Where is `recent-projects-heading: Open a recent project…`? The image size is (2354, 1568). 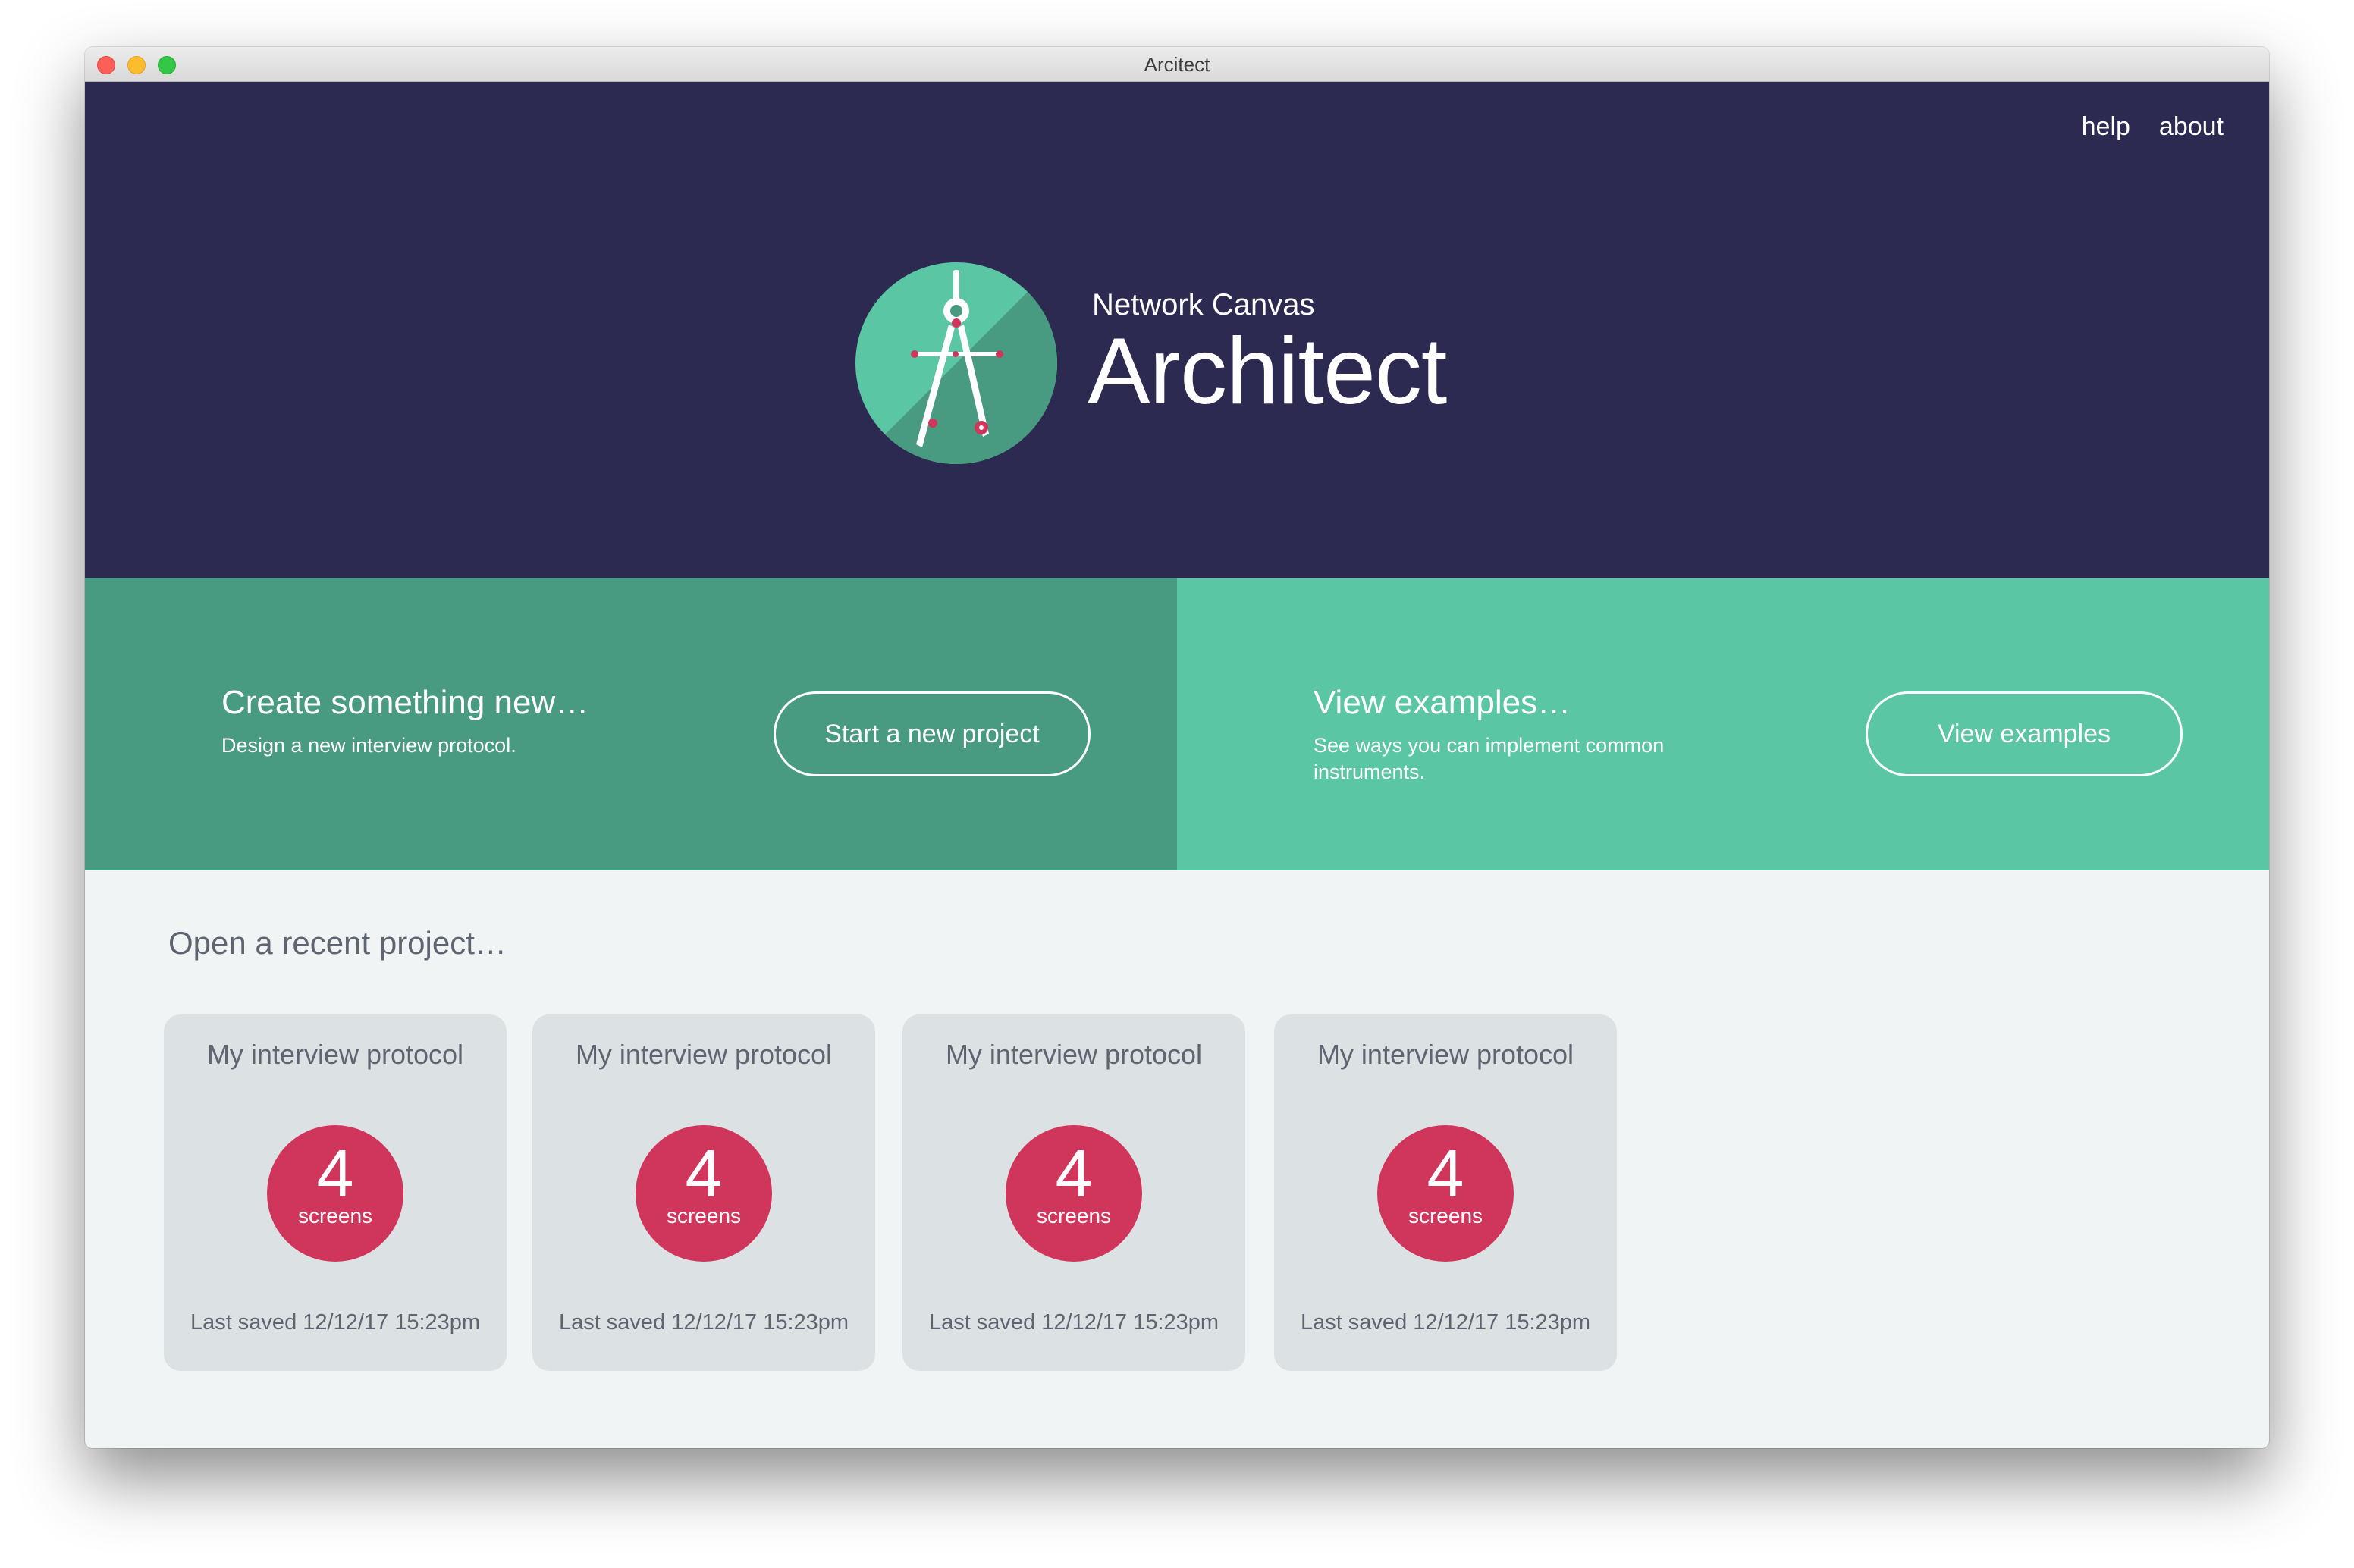 recent-projects-heading: Open a recent project… is located at coordinates (337, 943).